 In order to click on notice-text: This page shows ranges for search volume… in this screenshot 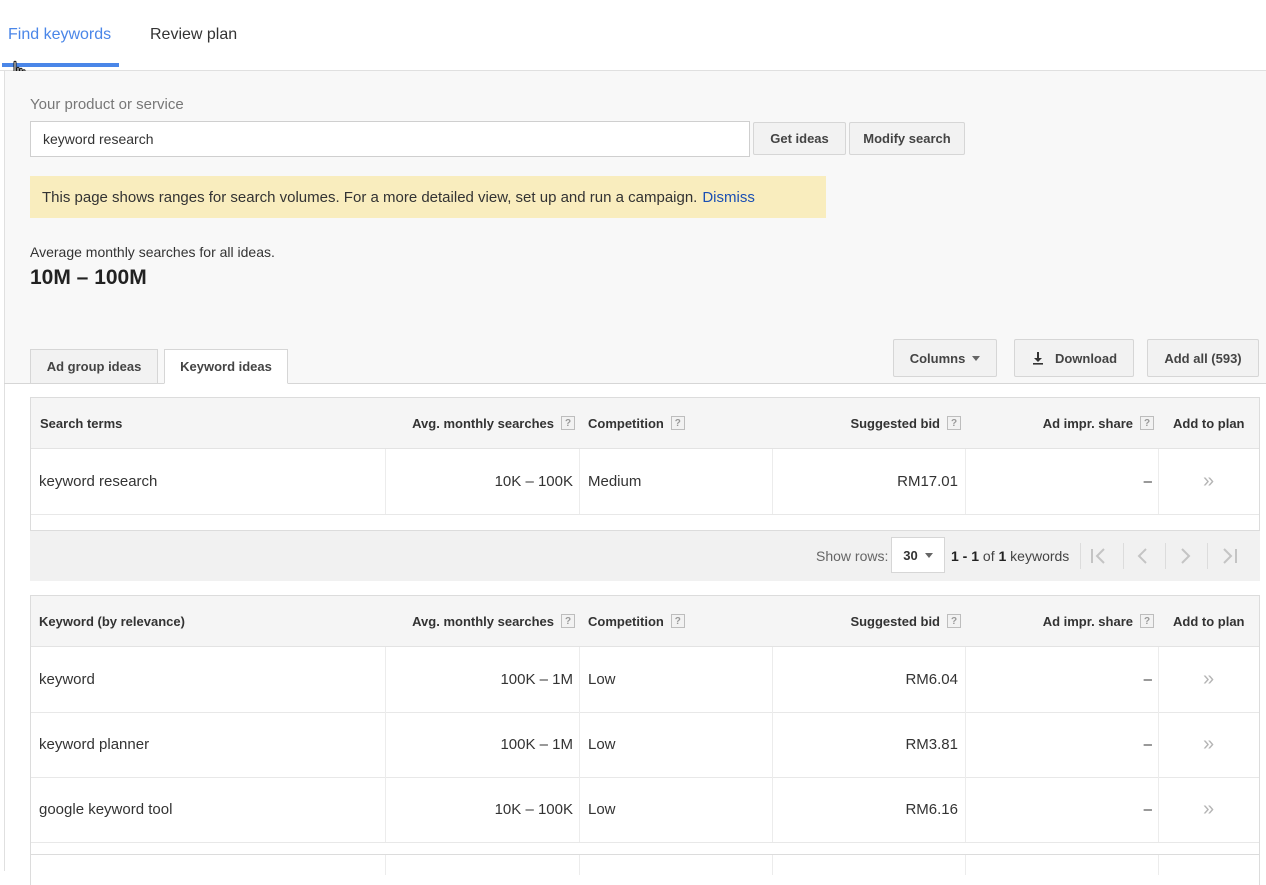, I will do `click(370, 197)`.